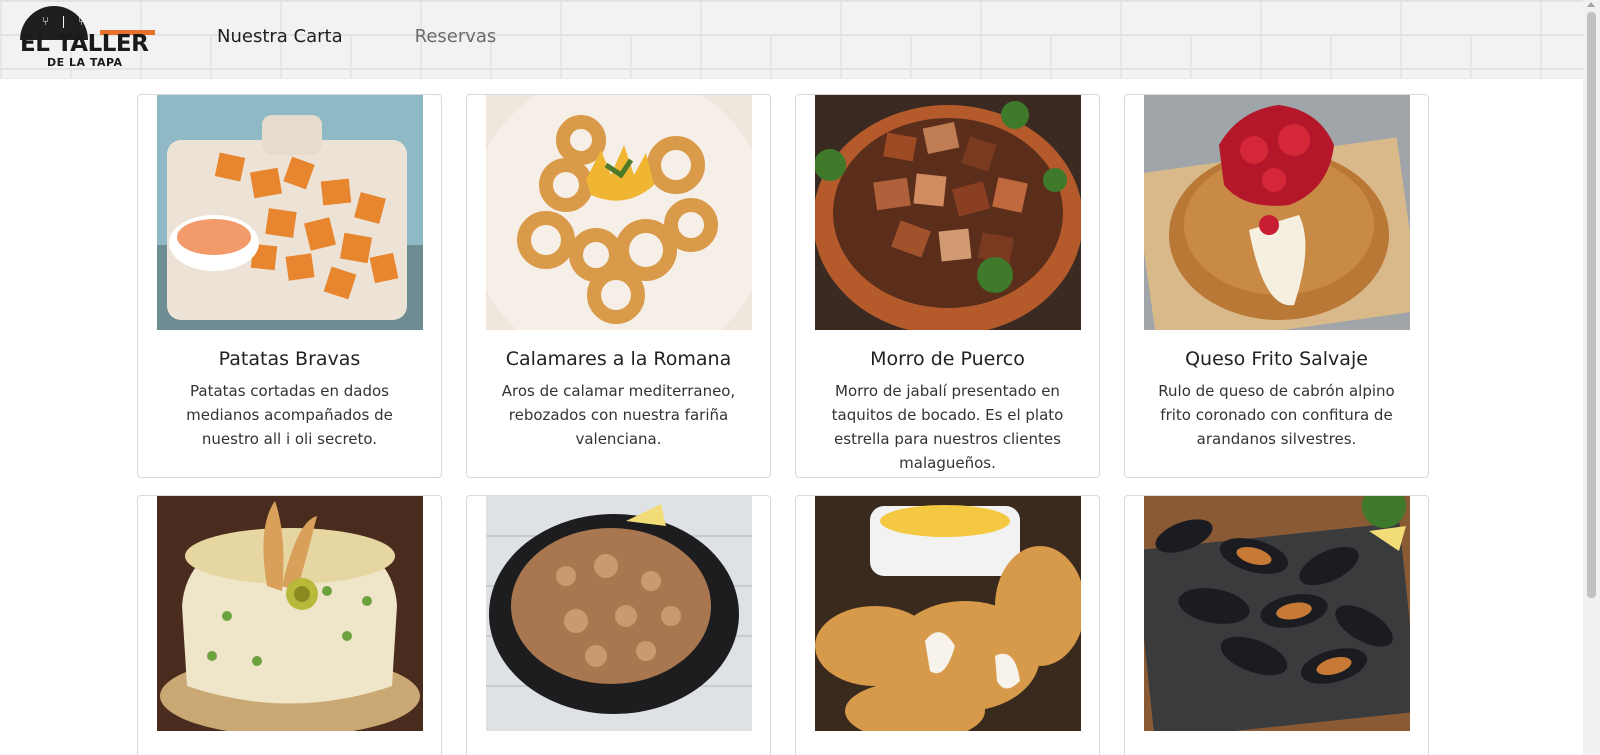  Describe the element at coordinates (356, 36) in the screenshot. I see `main-nav: Nuestra Carta Reservas` at that location.